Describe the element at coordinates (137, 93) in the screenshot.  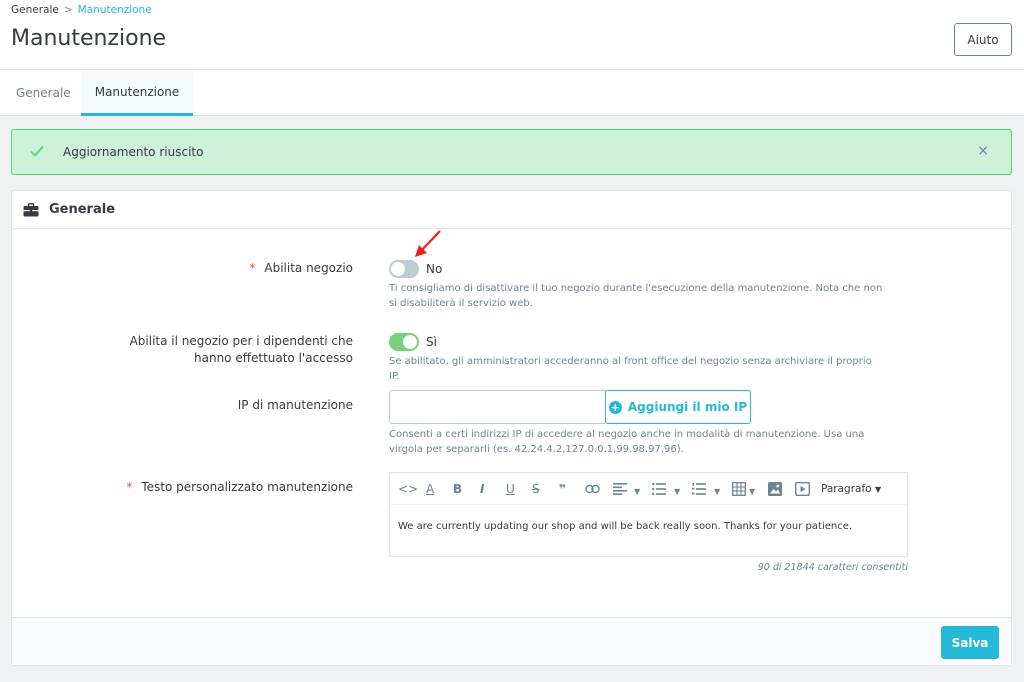
I see `tab-manutenzione: Manutenzione` at that location.